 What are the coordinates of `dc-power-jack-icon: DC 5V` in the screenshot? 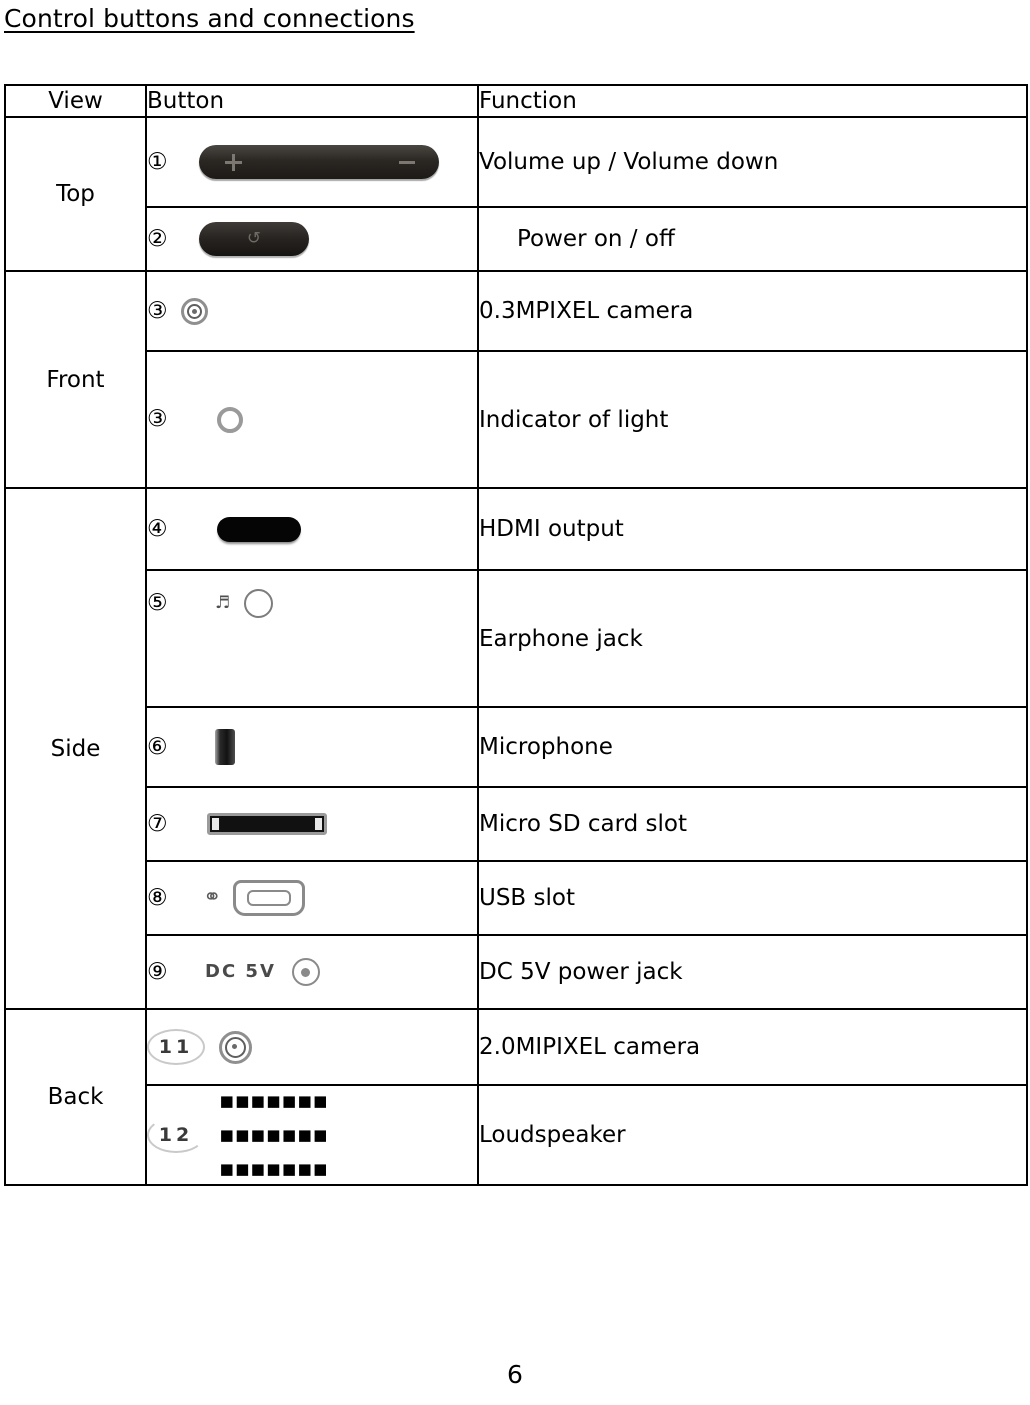 It's located at (262, 972).